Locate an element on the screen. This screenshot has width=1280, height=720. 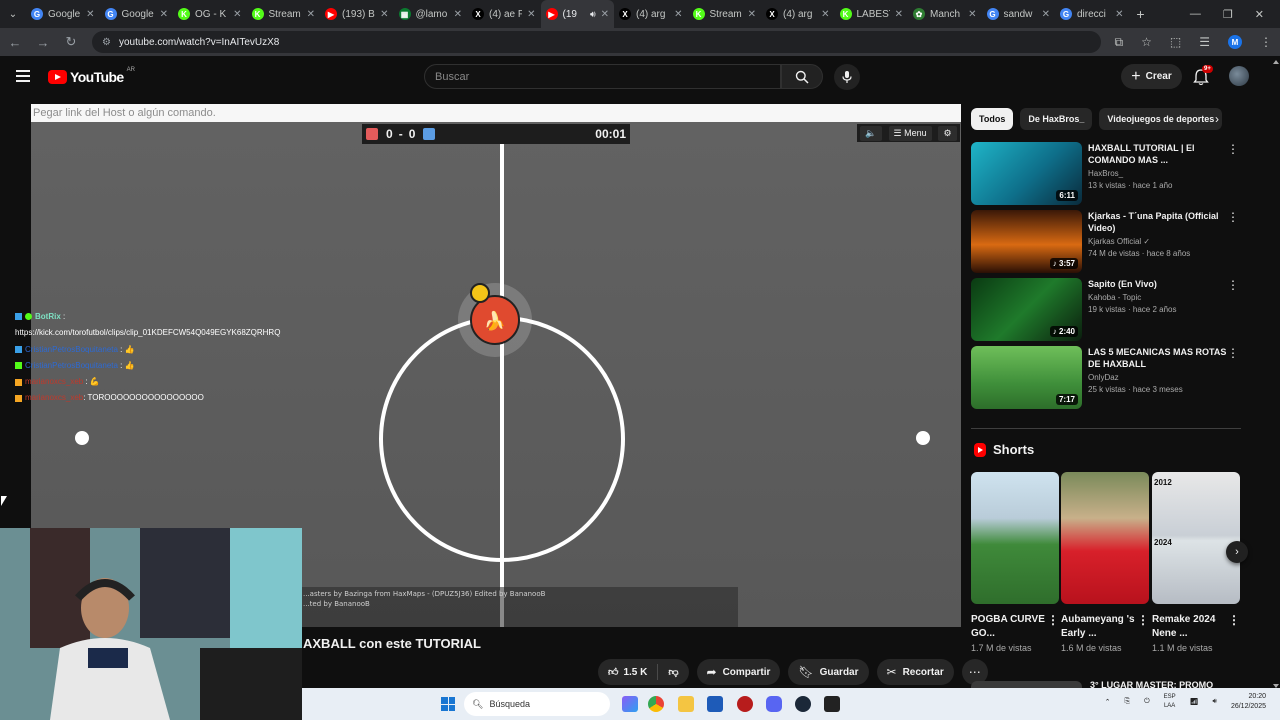
browser-menu-icon: ⋮ is located at coordinates (1266, 42).